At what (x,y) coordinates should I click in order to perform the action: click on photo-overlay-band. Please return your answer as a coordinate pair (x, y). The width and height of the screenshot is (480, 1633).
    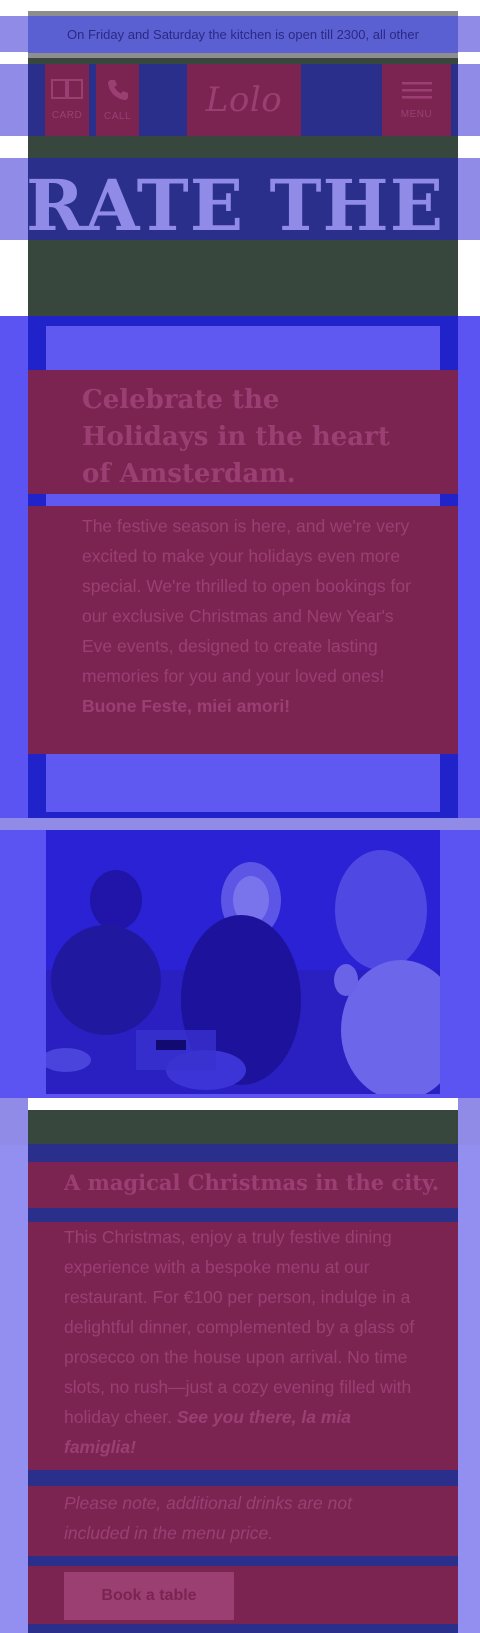
    Looking at the image, I should click on (240, 824).